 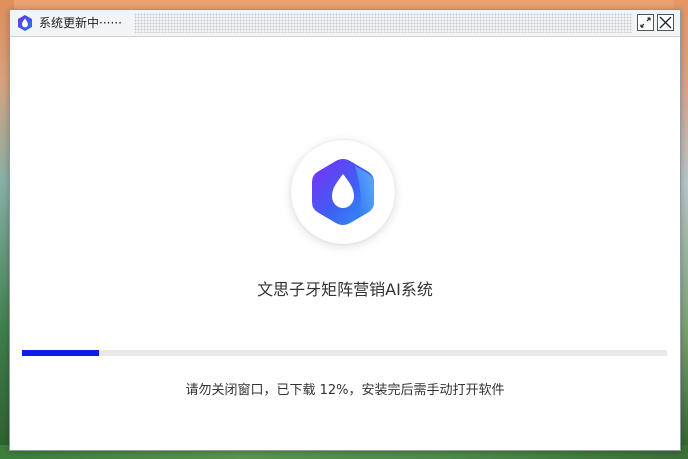 What do you see at coordinates (61, 353) in the screenshot?
I see `download-progress-fill` at bounding box center [61, 353].